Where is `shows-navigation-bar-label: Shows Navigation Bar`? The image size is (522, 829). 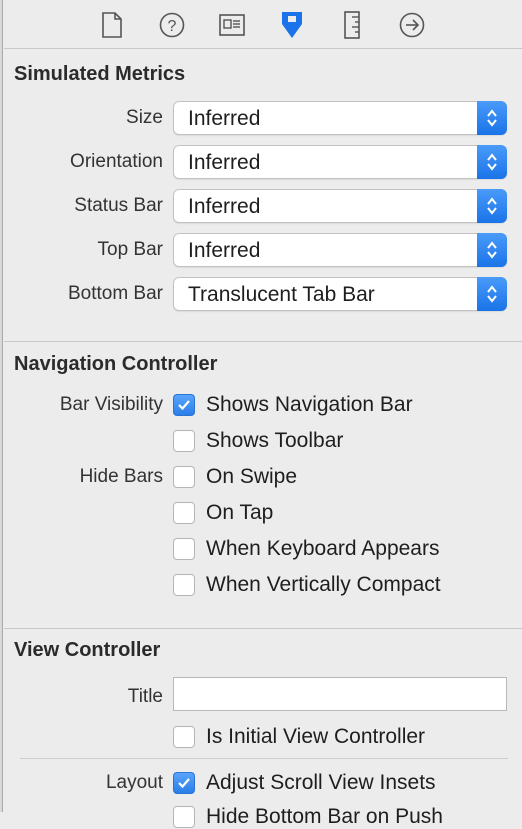
shows-navigation-bar-label: Shows Navigation Bar is located at coordinates (309, 404).